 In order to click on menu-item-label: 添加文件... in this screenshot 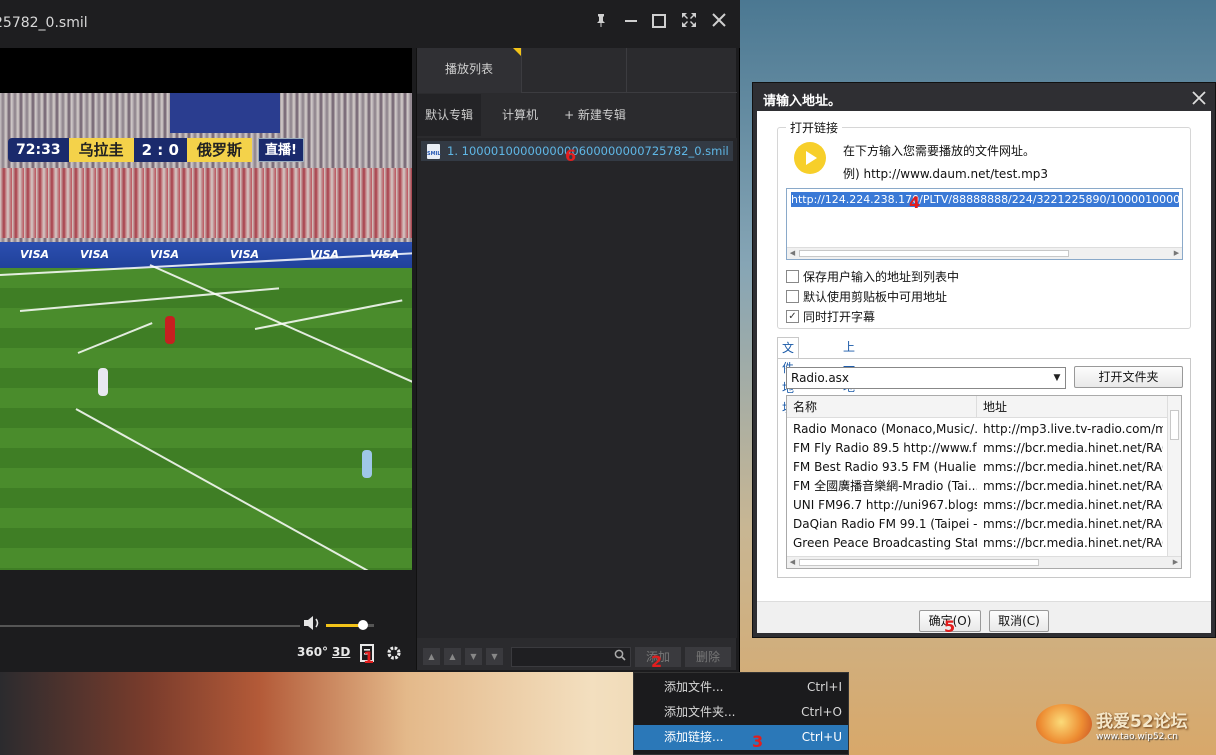, I will do `click(694, 687)`.